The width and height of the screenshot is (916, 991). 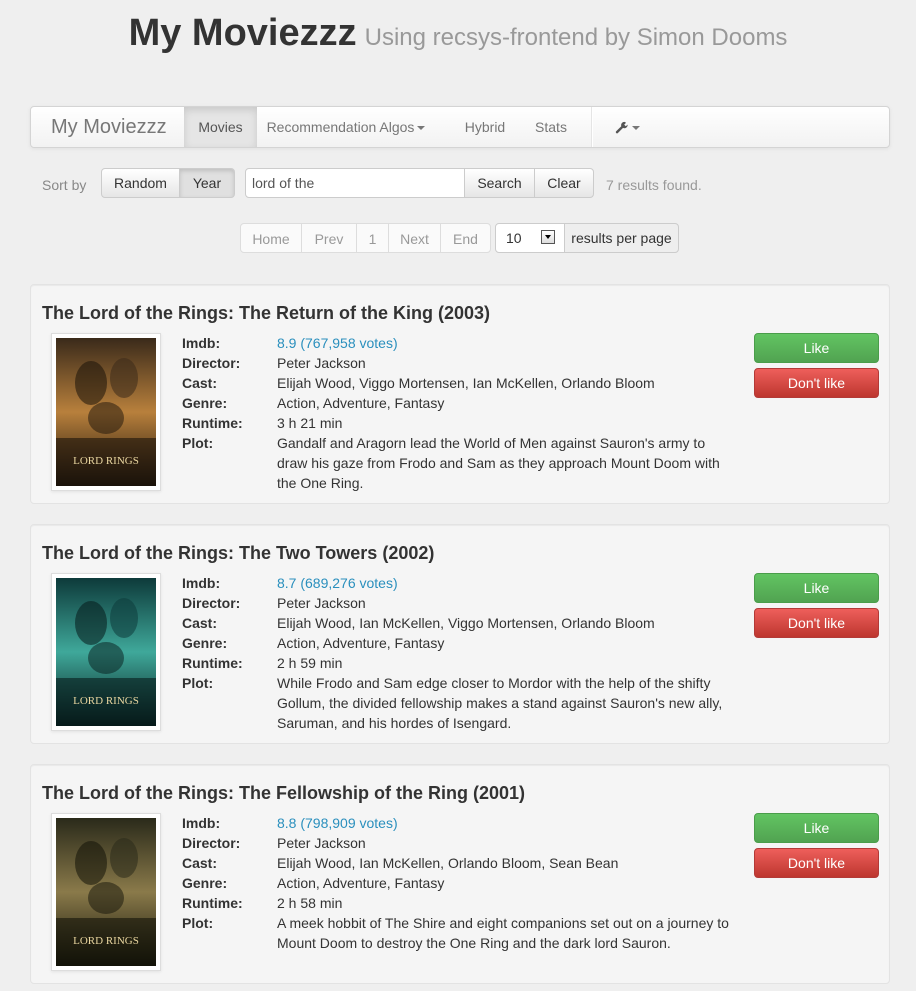 What do you see at coordinates (485, 127) in the screenshot?
I see `nav-hybrid: Hybrid` at bounding box center [485, 127].